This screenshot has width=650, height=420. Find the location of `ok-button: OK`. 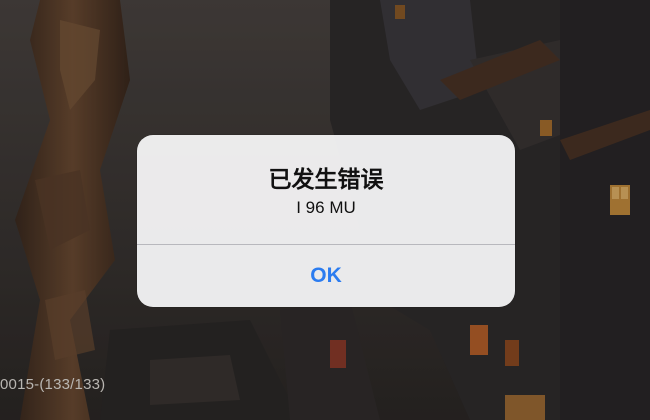

ok-button: OK is located at coordinates (326, 276).